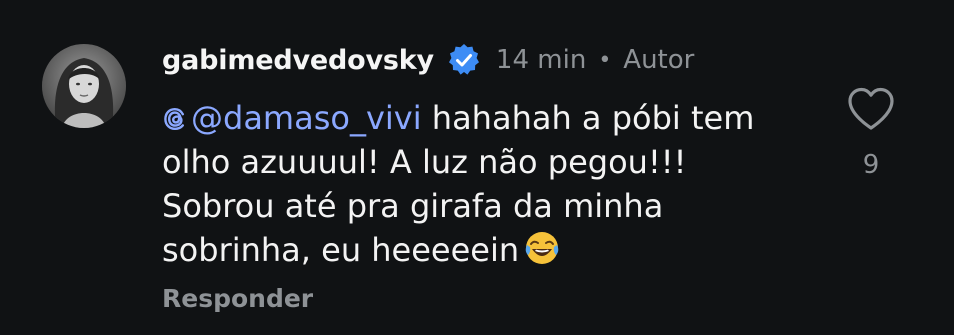 This screenshot has height=335, width=954. Describe the element at coordinates (298, 60) in the screenshot. I see `username: gabimedvedovsky` at that location.